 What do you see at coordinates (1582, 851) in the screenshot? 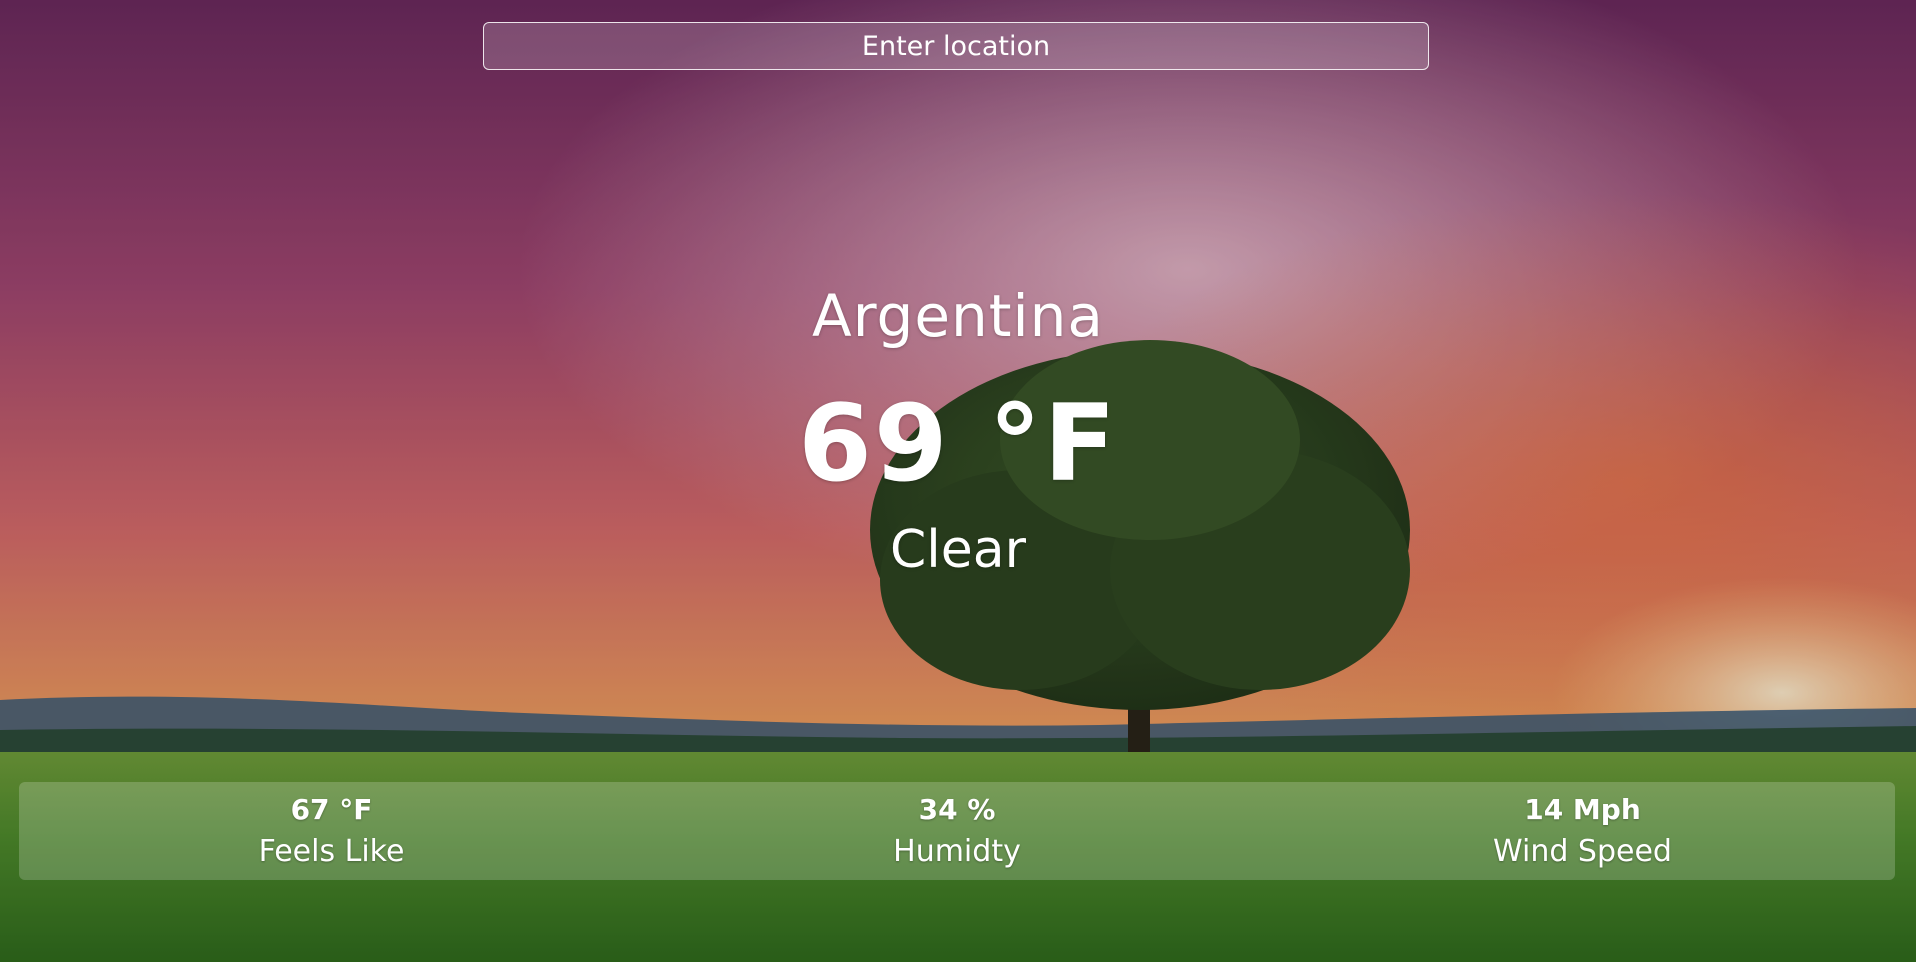
I see `wind-speed-label: Wind Speed` at bounding box center [1582, 851].